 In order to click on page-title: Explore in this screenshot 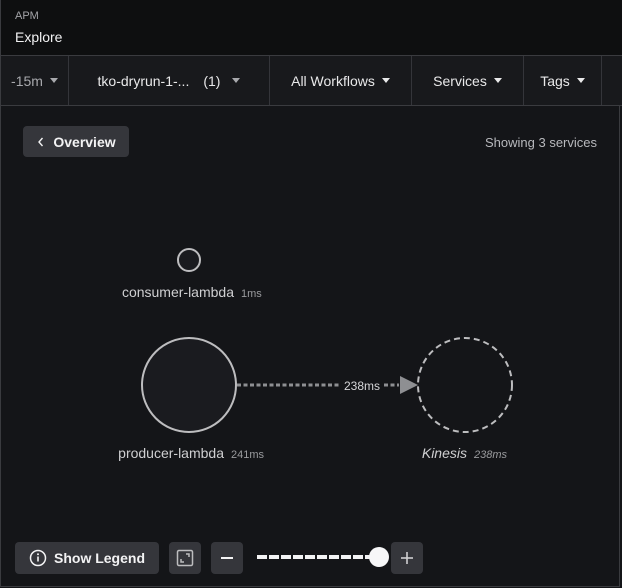, I will do `click(39, 37)`.